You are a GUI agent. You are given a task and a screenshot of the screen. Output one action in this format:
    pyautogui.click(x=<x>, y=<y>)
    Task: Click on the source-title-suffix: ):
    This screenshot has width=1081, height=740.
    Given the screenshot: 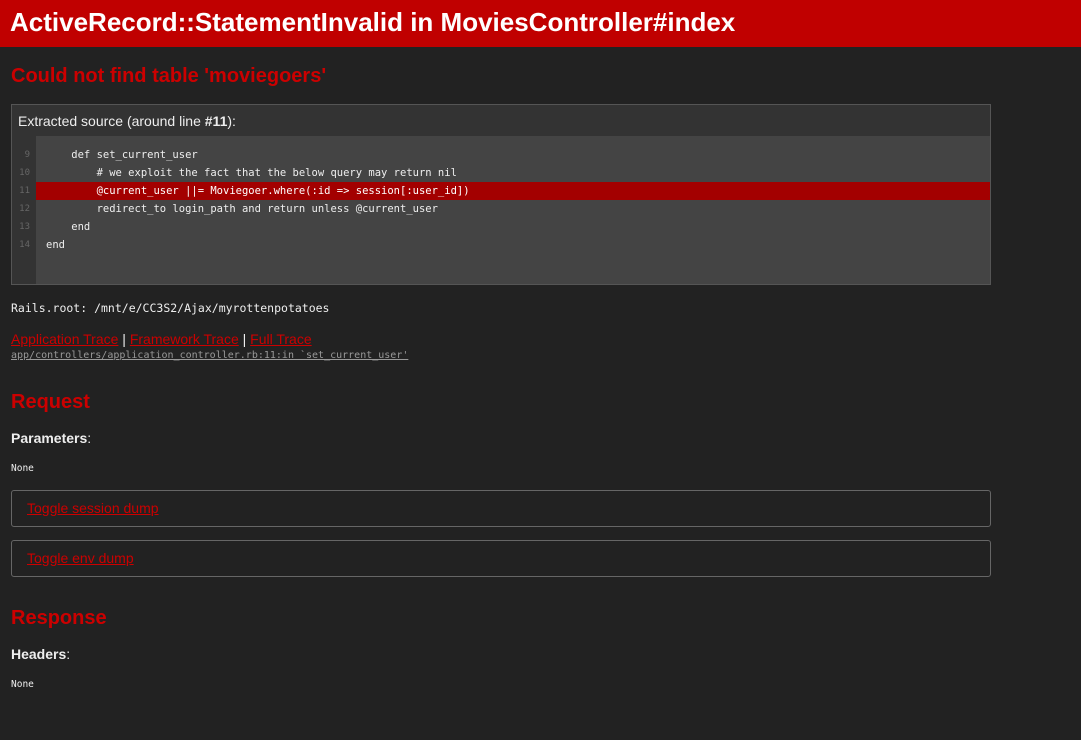 What is the action you would take?
    pyautogui.click(x=231, y=121)
    